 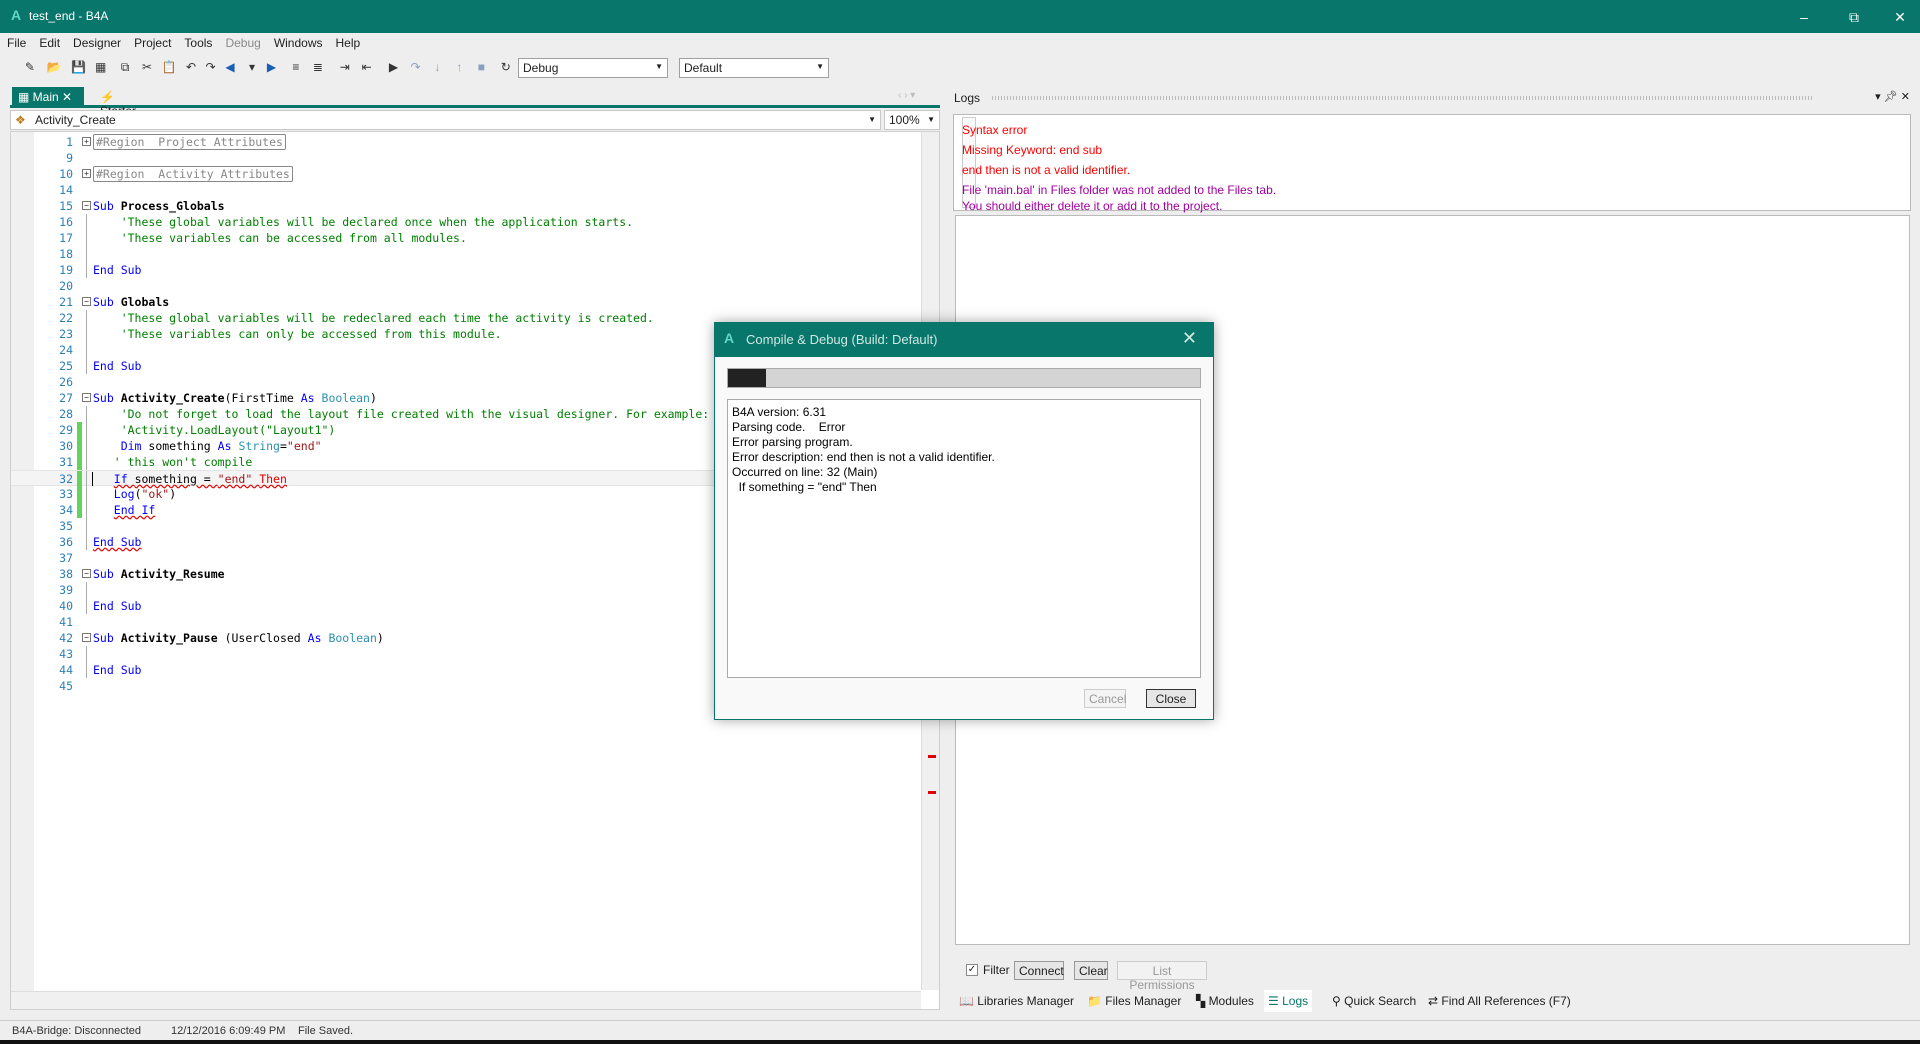 I want to click on compile-progress-bar, so click(x=964, y=378).